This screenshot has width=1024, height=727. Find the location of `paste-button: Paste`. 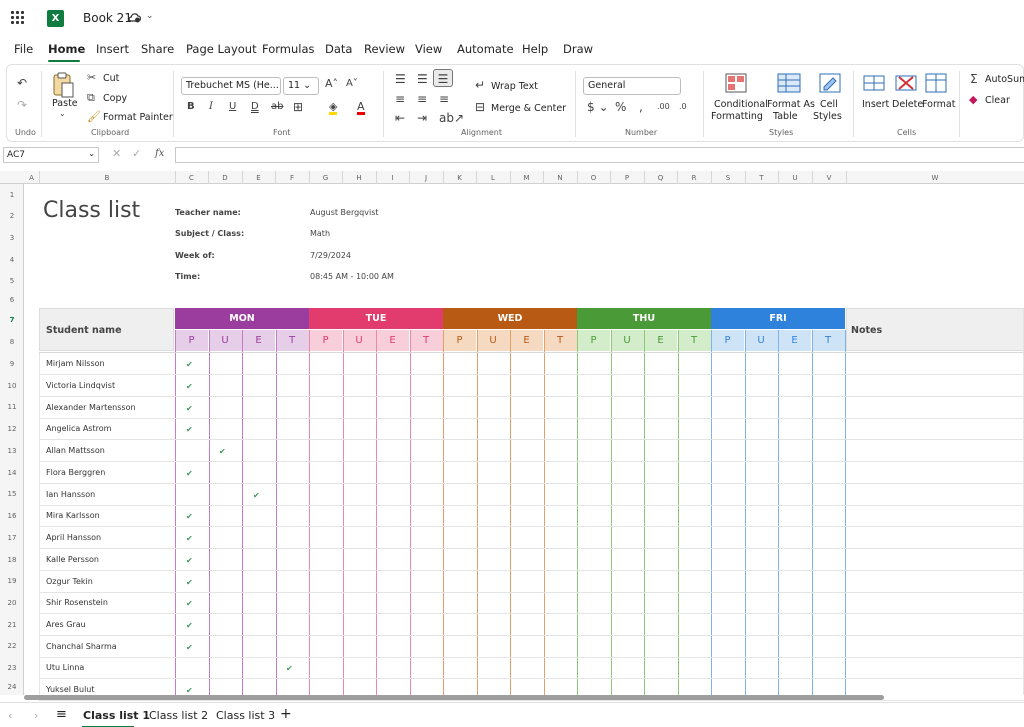

paste-button: Paste is located at coordinates (65, 103).